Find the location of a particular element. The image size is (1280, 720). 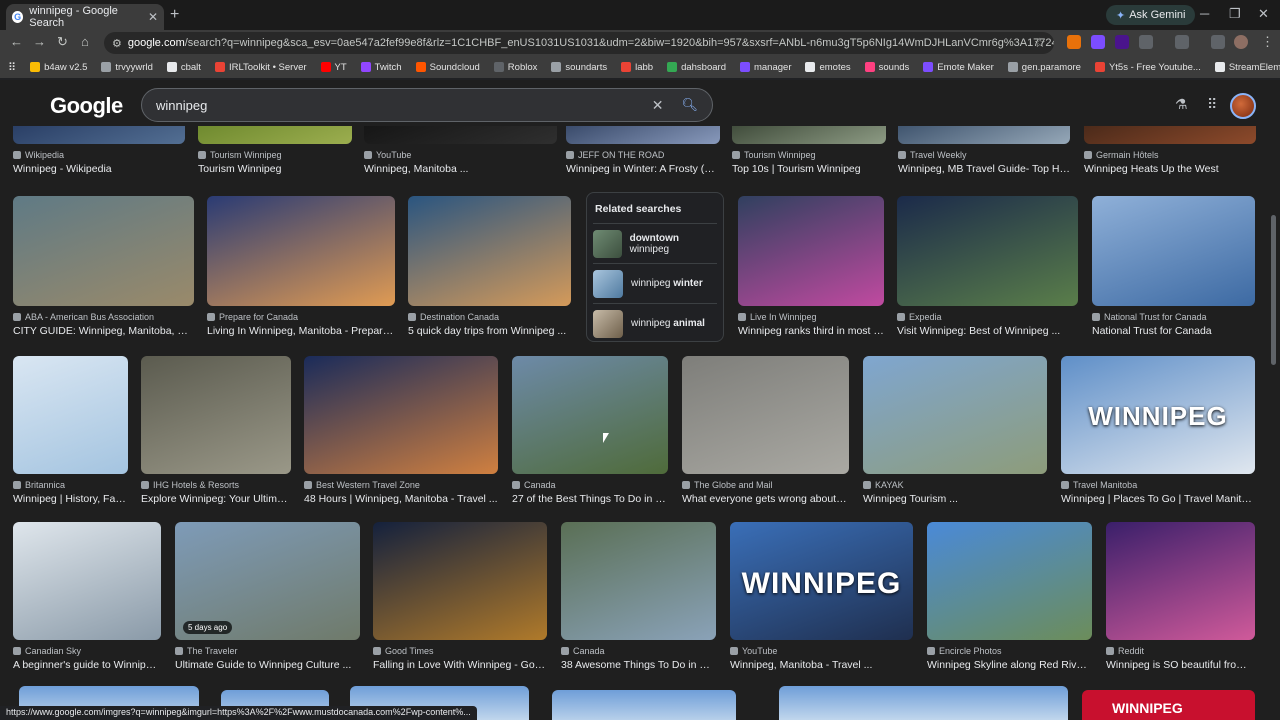

google-apps-icon: ⠿ is located at coordinates (1212, 104).